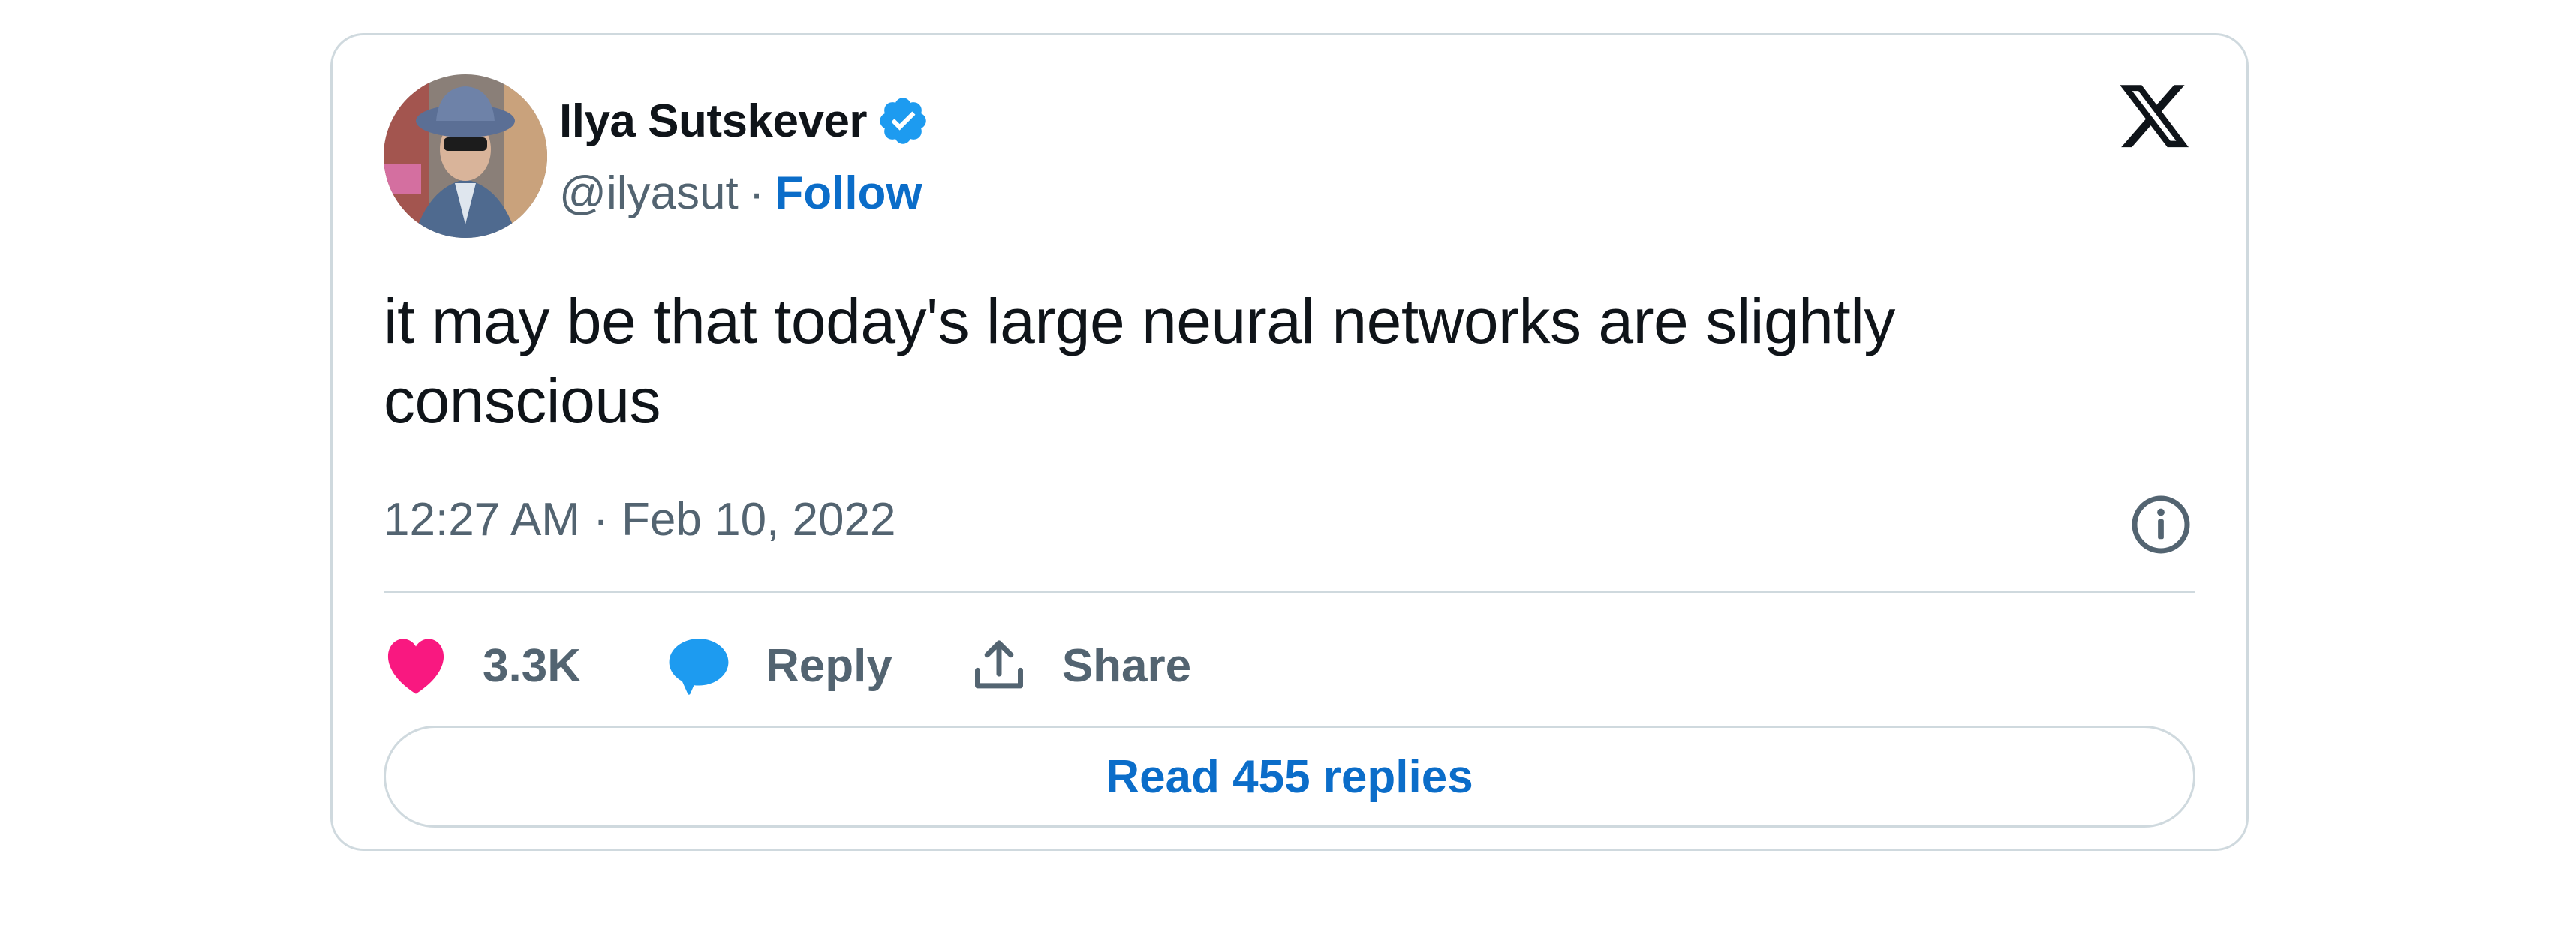  I want to click on avatar, so click(465, 156).